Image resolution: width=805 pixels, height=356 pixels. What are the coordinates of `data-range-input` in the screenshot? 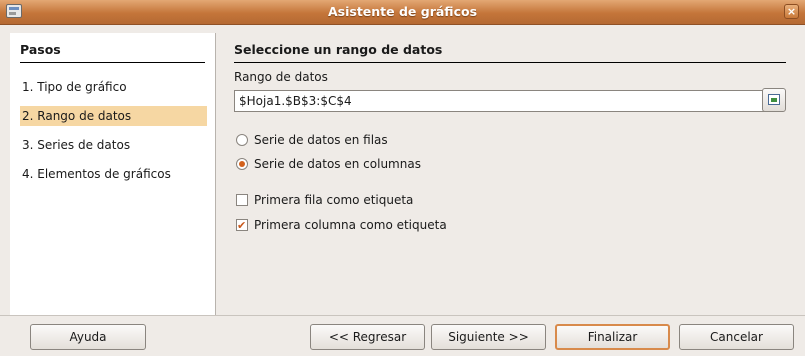 It's located at (502, 101).